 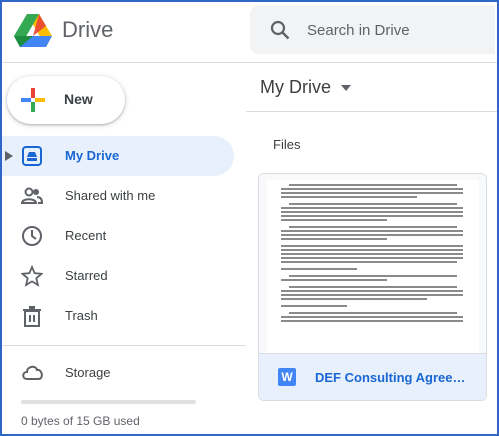 What do you see at coordinates (88, 372) in the screenshot?
I see `storage-label: Storage` at bounding box center [88, 372].